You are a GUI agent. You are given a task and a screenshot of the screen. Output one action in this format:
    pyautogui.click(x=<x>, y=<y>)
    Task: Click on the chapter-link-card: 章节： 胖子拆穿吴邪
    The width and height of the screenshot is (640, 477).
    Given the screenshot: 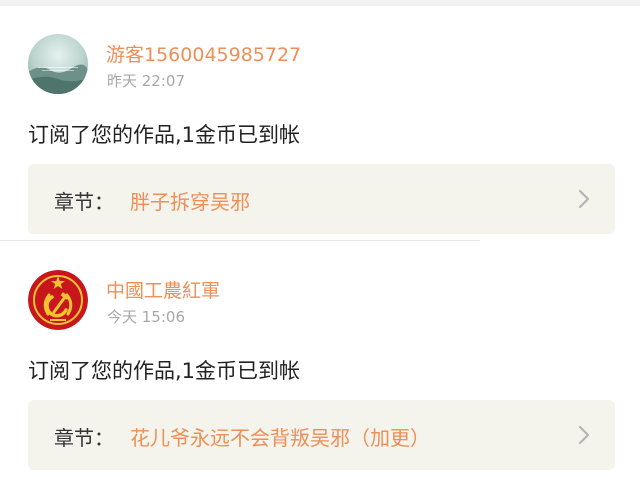 What is the action you would take?
    pyautogui.click(x=321, y=199)
    